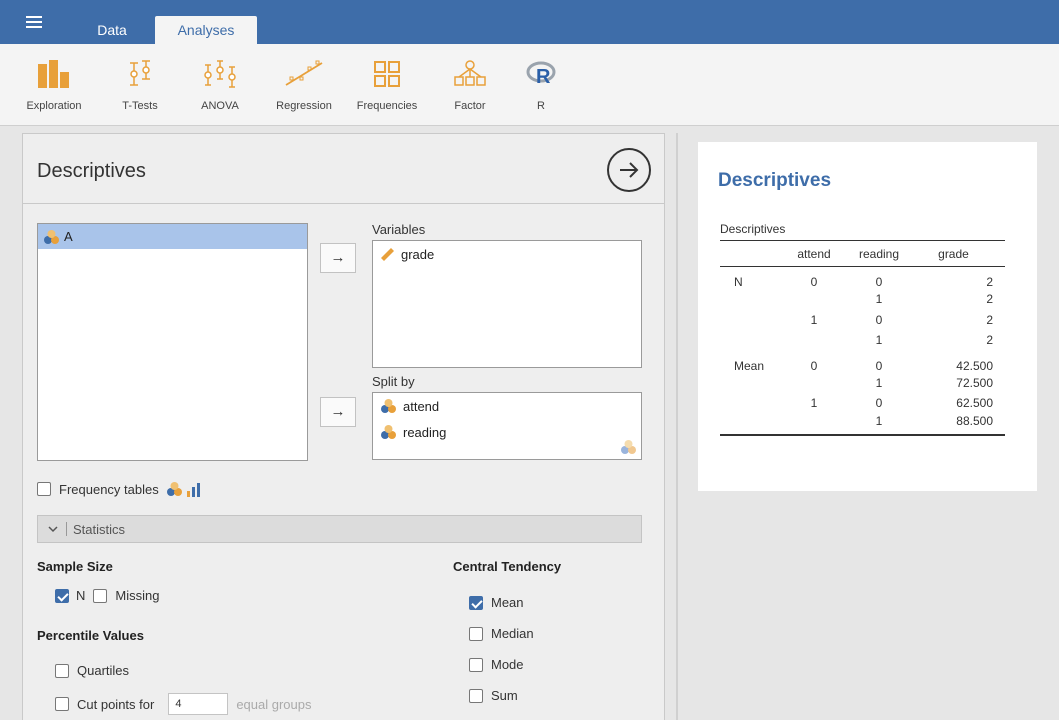 This screenshot has width=1059, height=720. Describe the element at coordinates (862, 383) in the screenshot. I see `table-row: 1 72.500` at that location.